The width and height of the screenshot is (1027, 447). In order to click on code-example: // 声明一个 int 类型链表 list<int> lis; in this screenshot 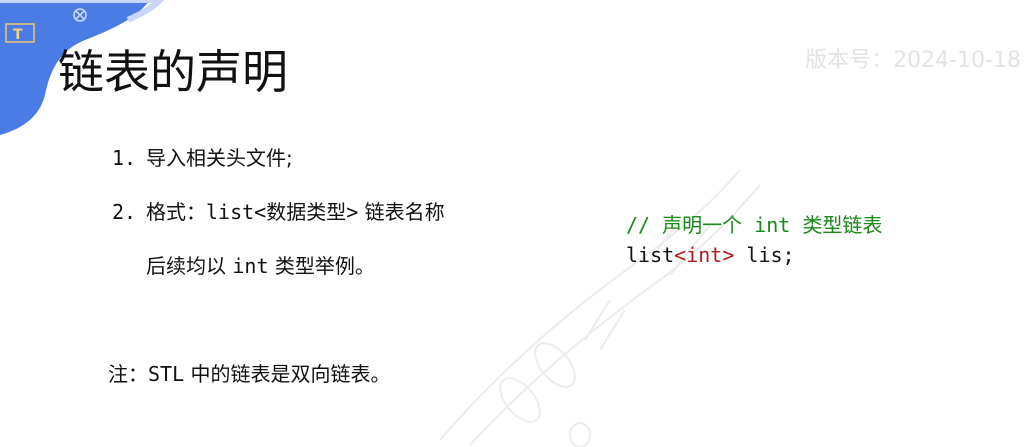, I will do `click(754, 240)`.